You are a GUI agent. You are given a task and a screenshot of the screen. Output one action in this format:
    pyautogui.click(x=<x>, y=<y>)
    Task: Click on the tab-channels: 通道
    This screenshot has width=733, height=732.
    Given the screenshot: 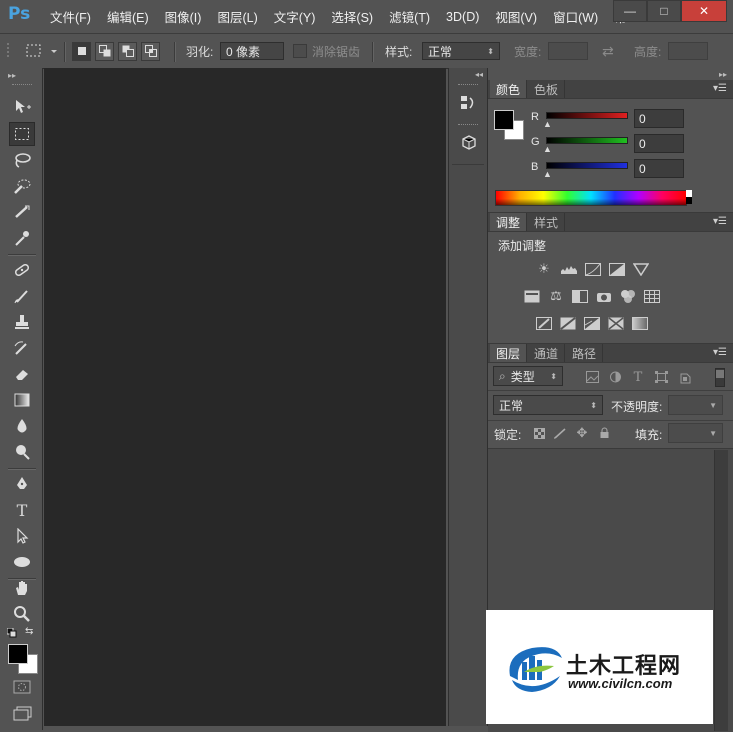 What is the action you would take?
    pyautogui.click(x=547, y=353)
    